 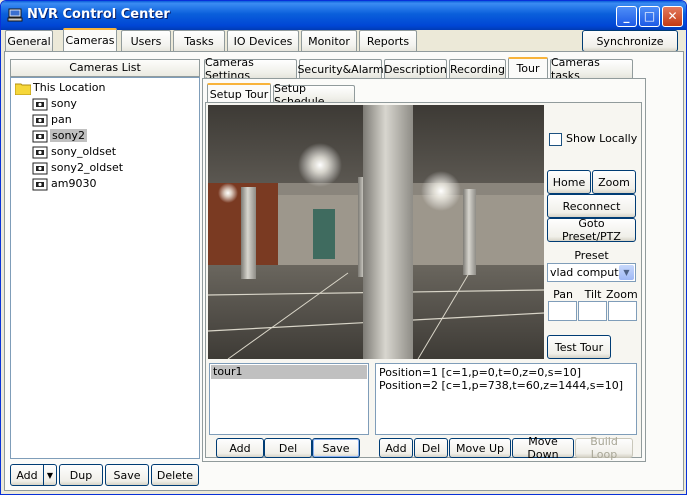 What do you see at coordinates (263, 40) in the screenshot?
I see `tab-io-devices: IO Devices` at bounding box center [263, 40].